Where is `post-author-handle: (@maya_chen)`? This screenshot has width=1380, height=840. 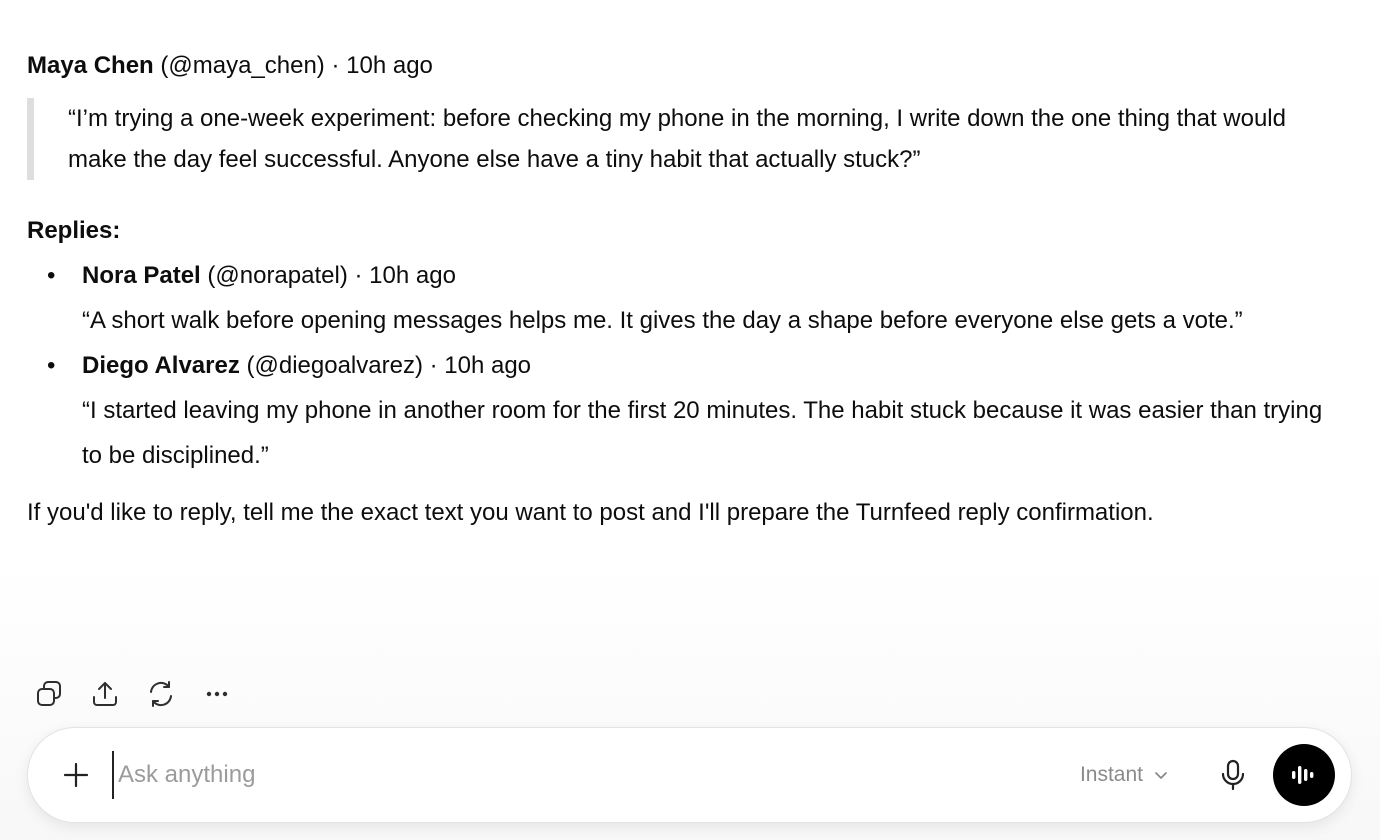
post-author-handle: (@maya_chen) is located at coordinates (242, 65).